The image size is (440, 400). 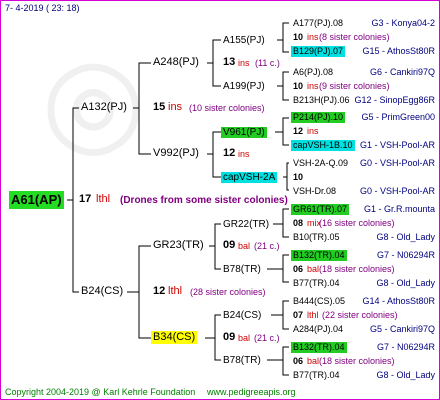 What do you see at coordinates (398, 117) in the screenshot?
I see `g4-6-info: G5 - PrimGreen00` at bounding box center [398, 117].